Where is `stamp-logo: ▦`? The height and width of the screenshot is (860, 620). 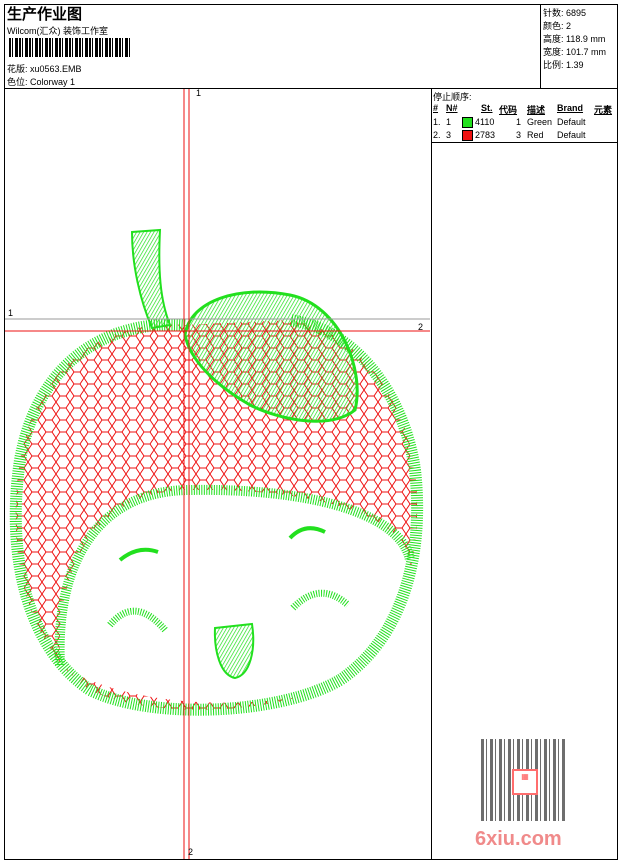 stamp-logo: ▦ is located at coordinates (525, 782).